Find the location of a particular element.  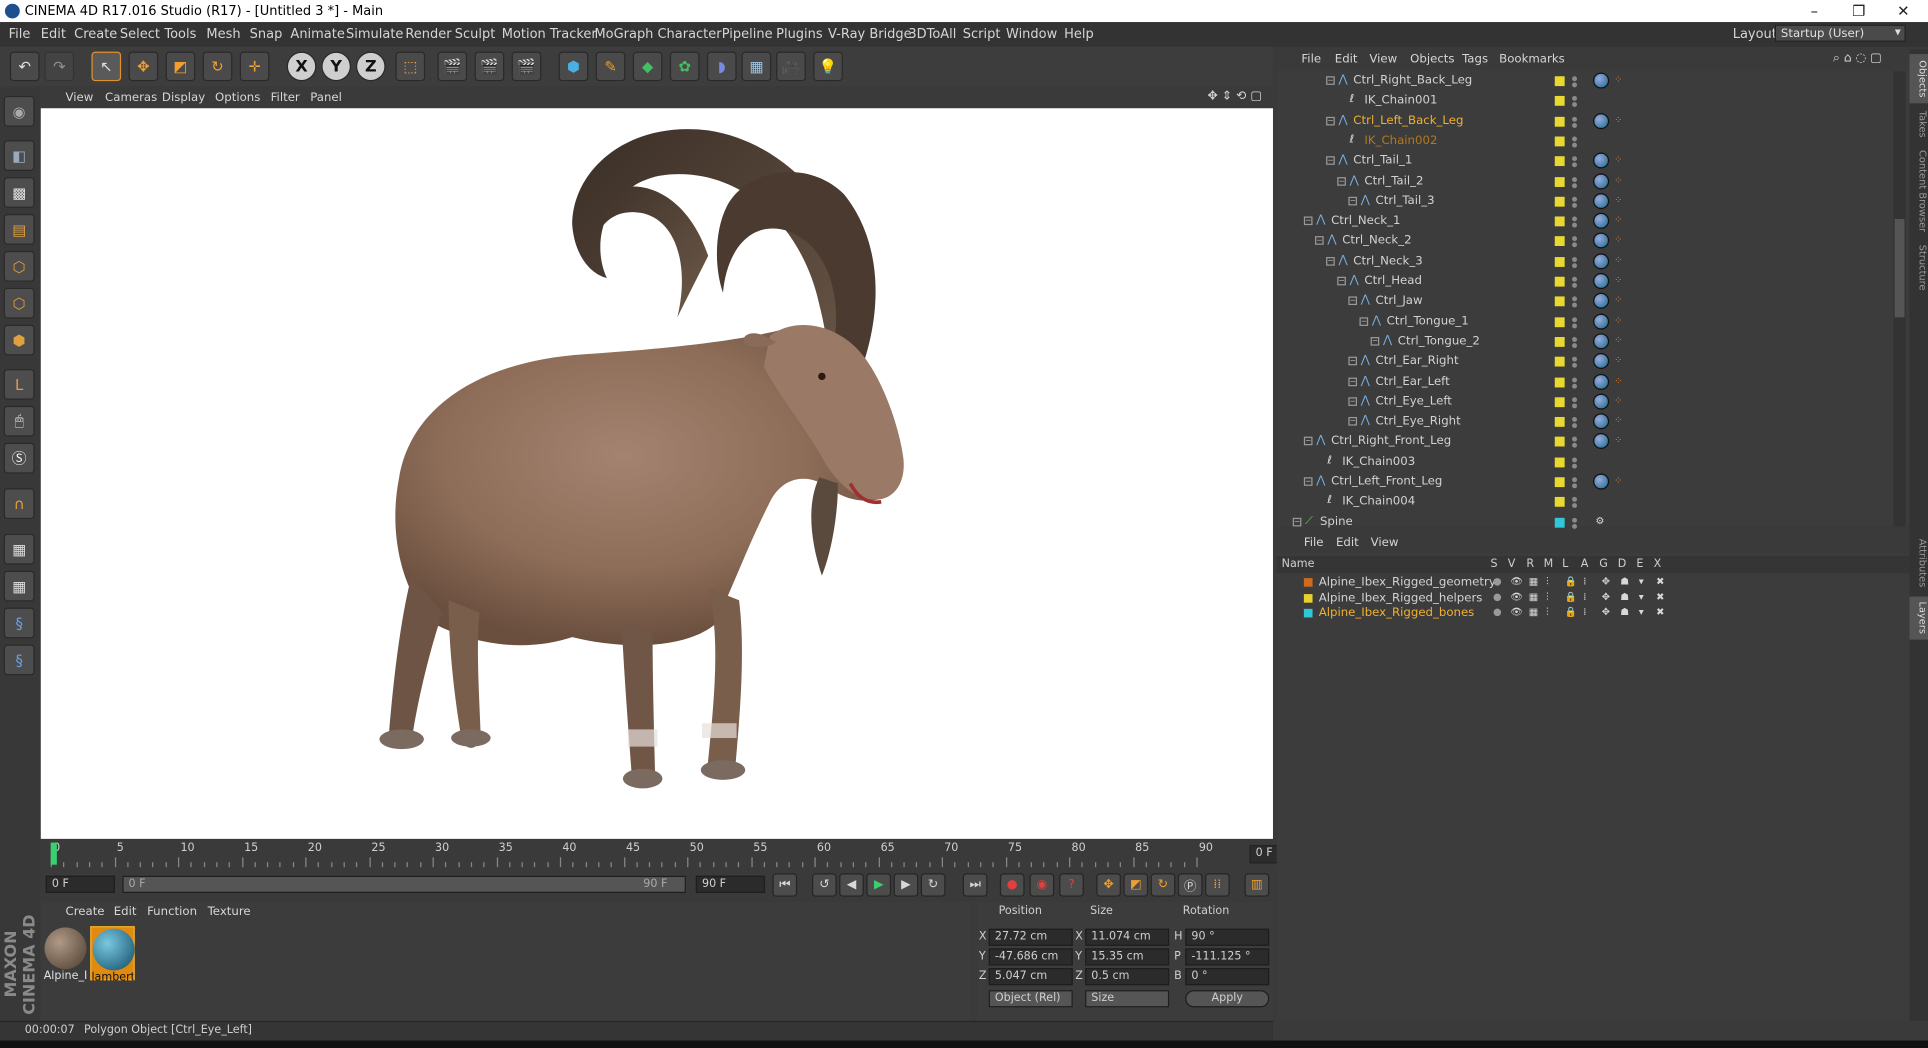

pos-x-field: 27.72 cm is located at coordinates (1030, 937).